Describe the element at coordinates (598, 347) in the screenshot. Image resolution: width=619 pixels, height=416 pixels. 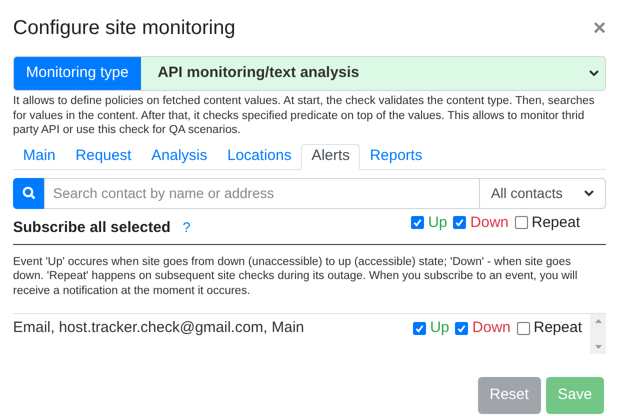
I see `scroll-down-icon` at that location.